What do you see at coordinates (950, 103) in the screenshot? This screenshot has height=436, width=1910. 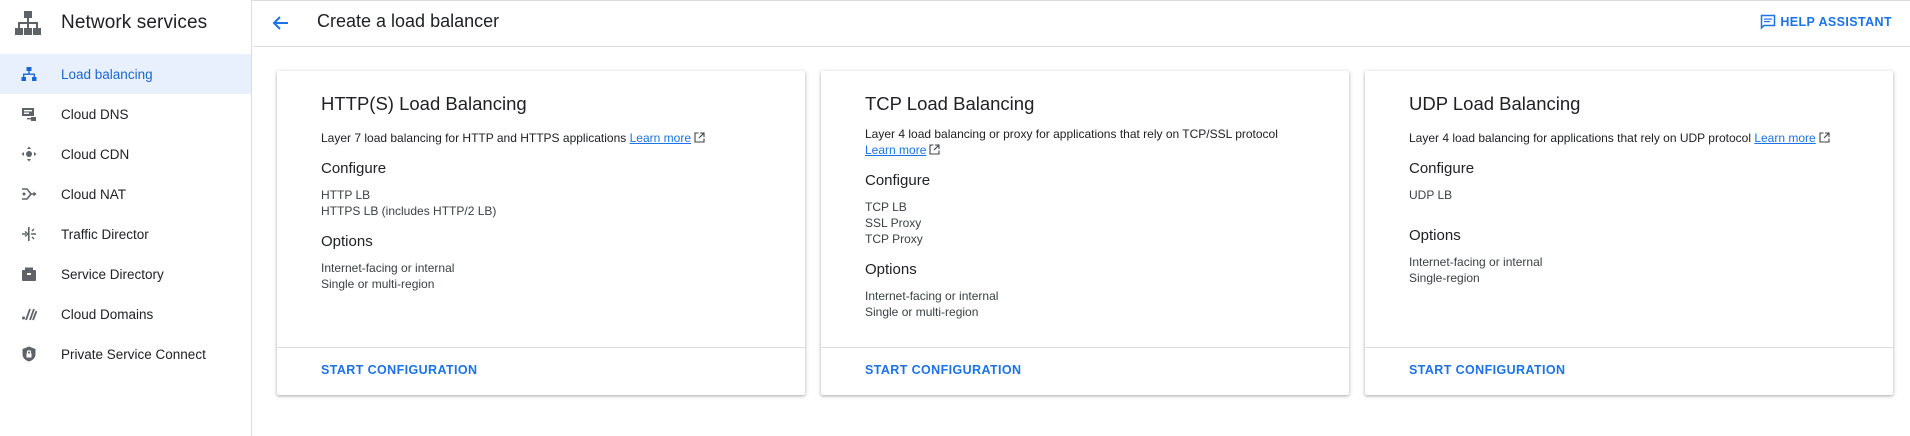 I see `card-title: TCP Load Balancing` at bounding box center [950, 103].